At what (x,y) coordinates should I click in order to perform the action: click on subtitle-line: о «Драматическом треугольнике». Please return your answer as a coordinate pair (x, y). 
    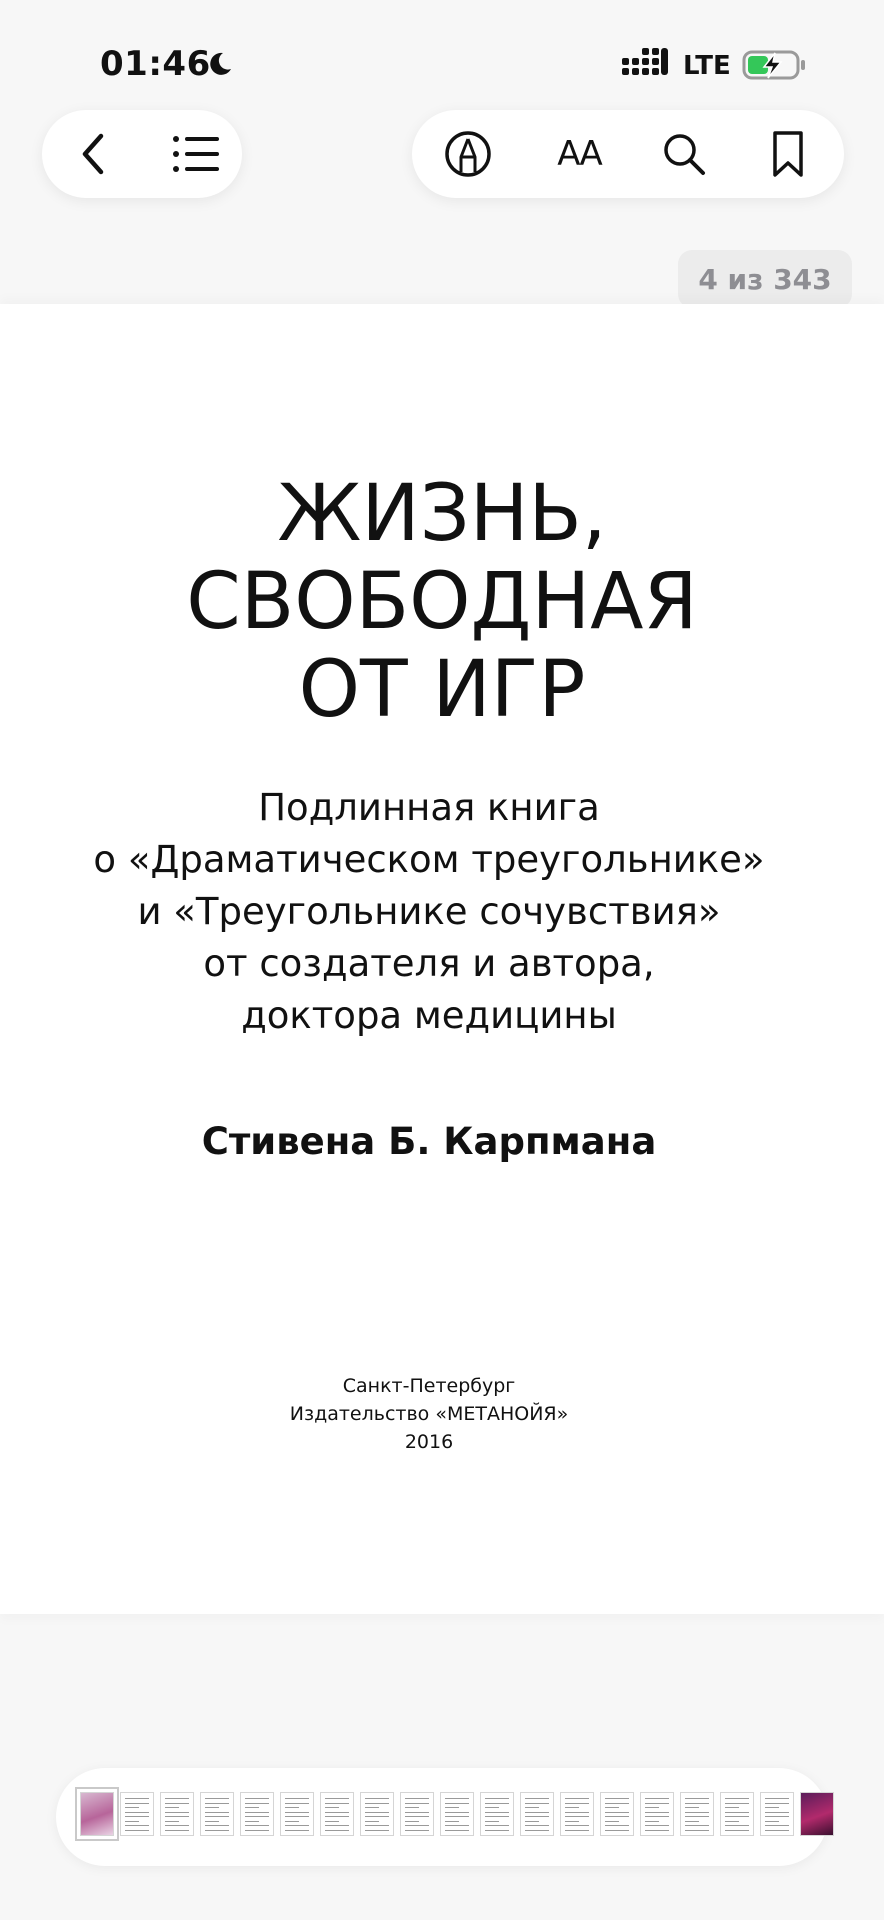
    Looking at the image, I should click on (429, 859).